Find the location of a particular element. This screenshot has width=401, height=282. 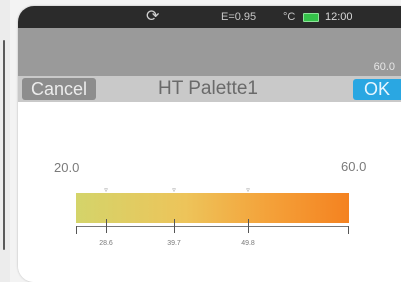

palette-header: Cancel HT Palette1 OK is located at coordinates (209, 89).